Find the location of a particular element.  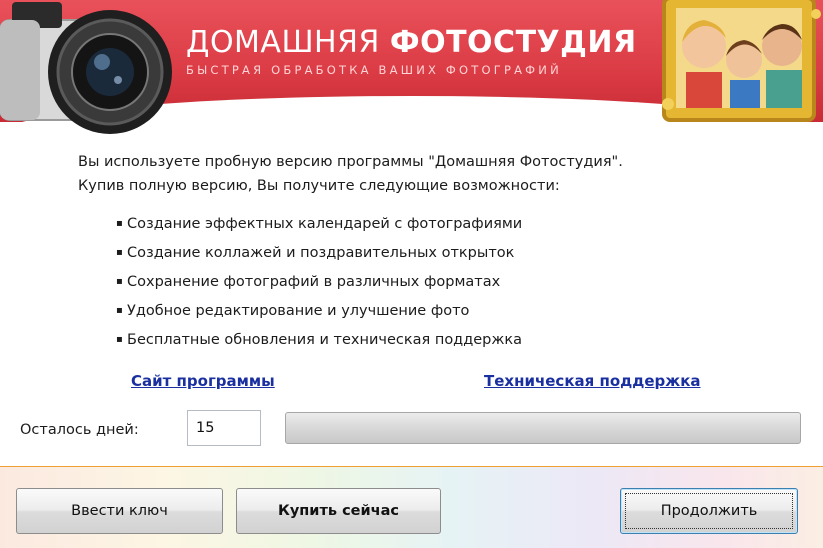

days-left-label: Осталось дней: is located at coordinates (79, 430).